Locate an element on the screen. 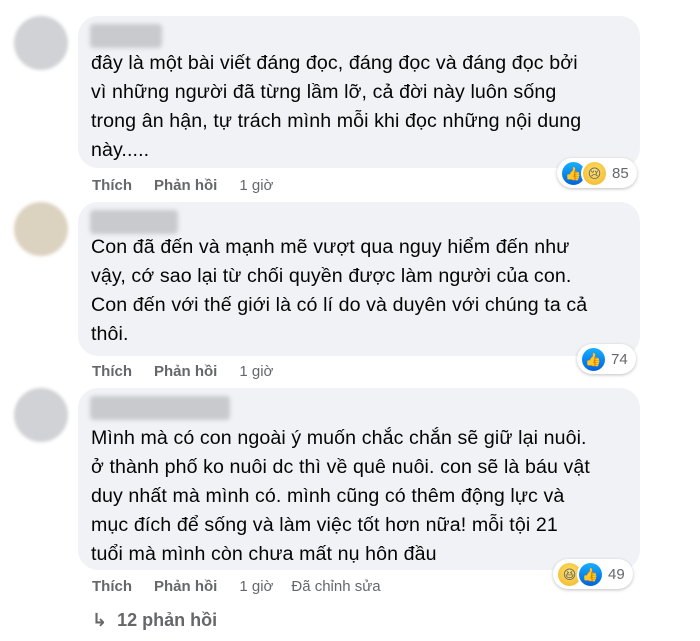 This screenshot has height=641, width=700. sad-face-icon: 😢 is located at coordinates (594, 173).